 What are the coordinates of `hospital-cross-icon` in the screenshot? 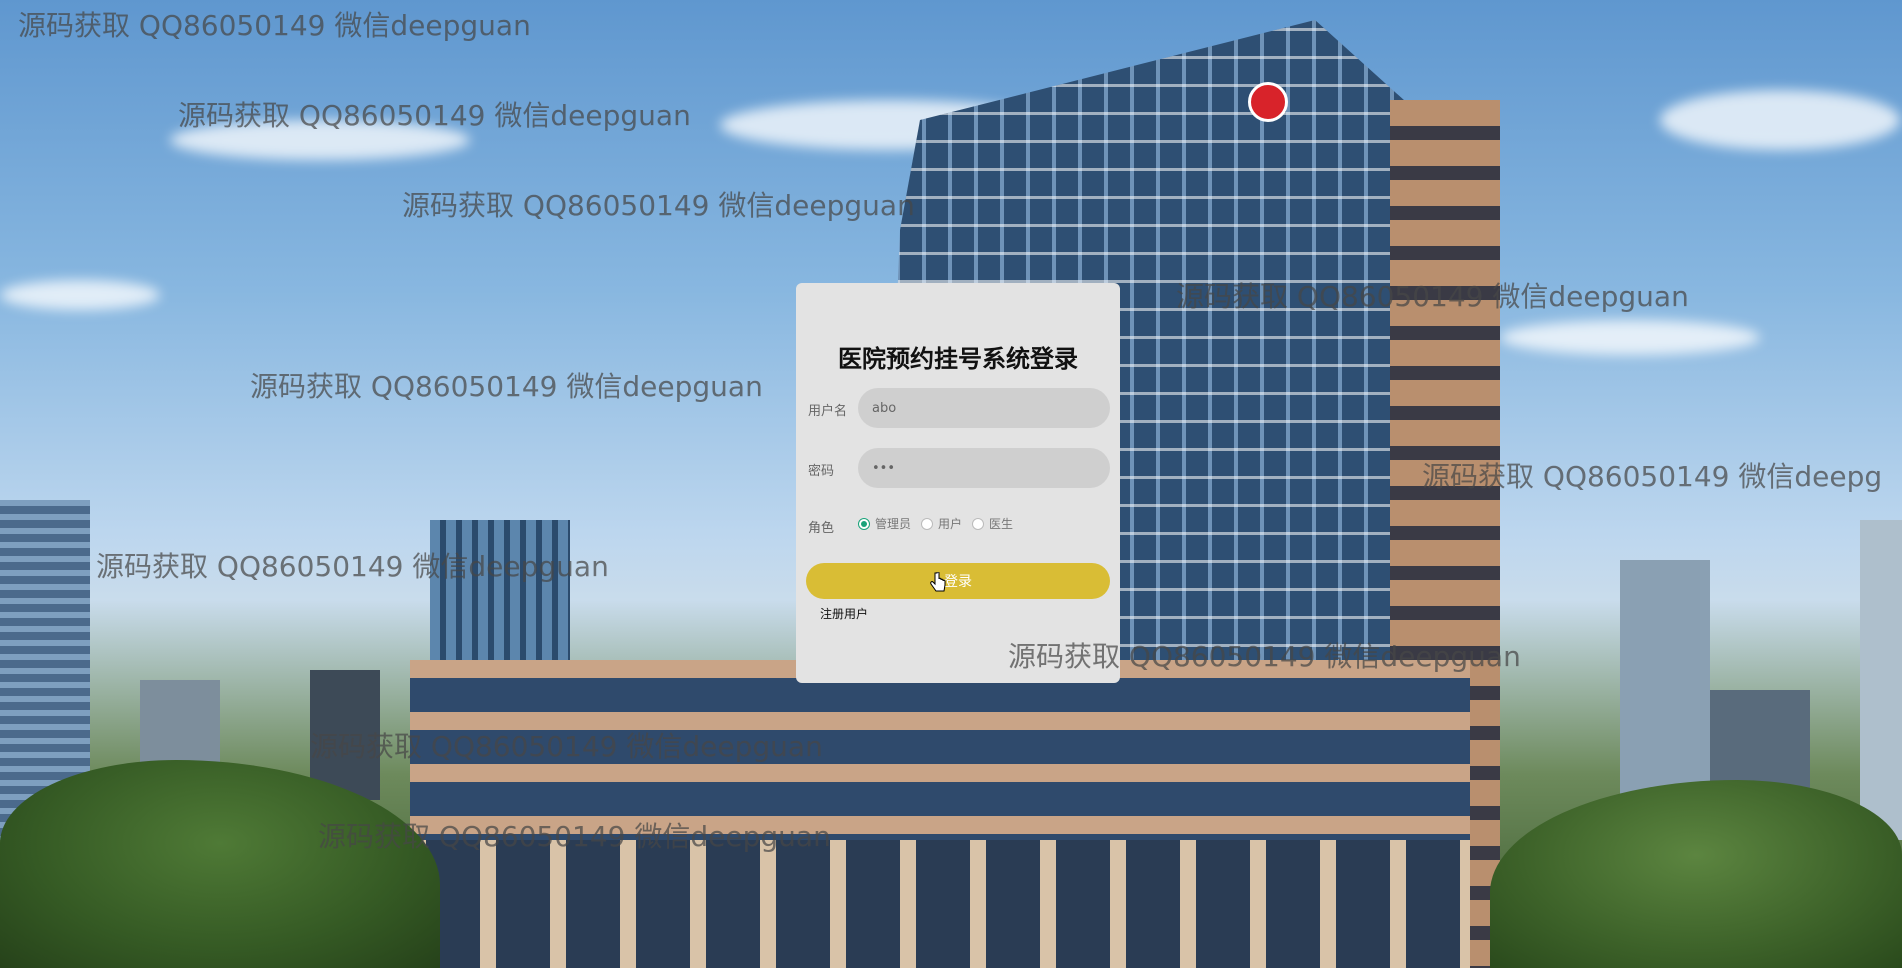 It's located at (1268, 102).